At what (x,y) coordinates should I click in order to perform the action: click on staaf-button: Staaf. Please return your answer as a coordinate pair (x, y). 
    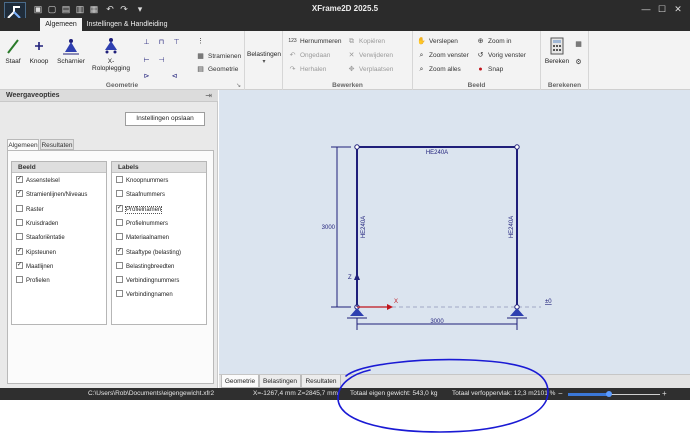
    Looking at the image, I should click on (13, 50).